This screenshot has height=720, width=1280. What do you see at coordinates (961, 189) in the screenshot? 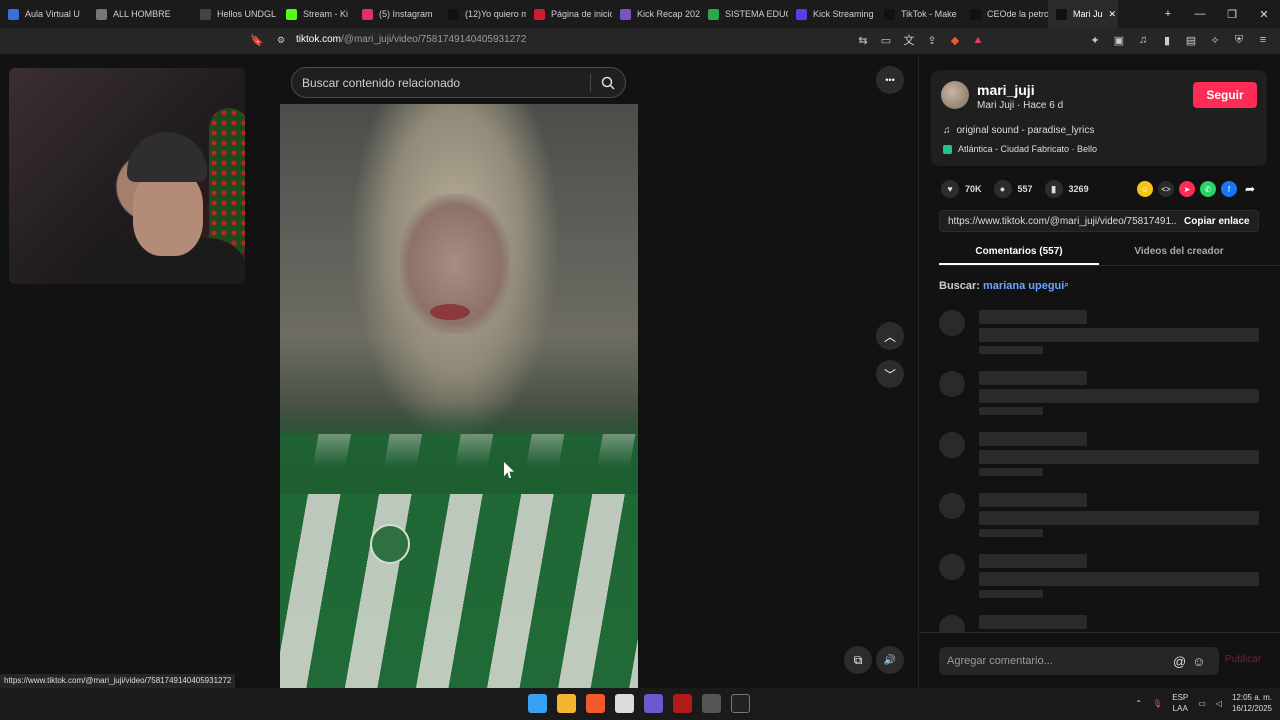
I see `like-button: ♥ 70K` at bounding box center [961, 189].